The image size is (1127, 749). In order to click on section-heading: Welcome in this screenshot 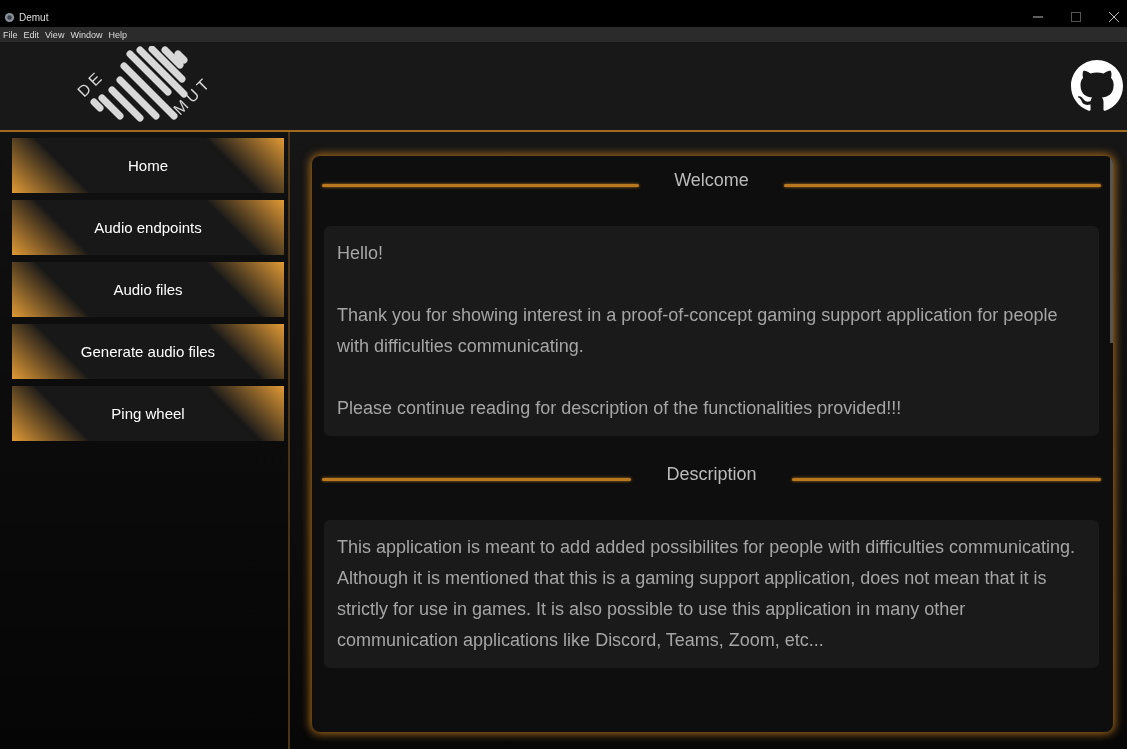, I will do `click(711, 180)`.